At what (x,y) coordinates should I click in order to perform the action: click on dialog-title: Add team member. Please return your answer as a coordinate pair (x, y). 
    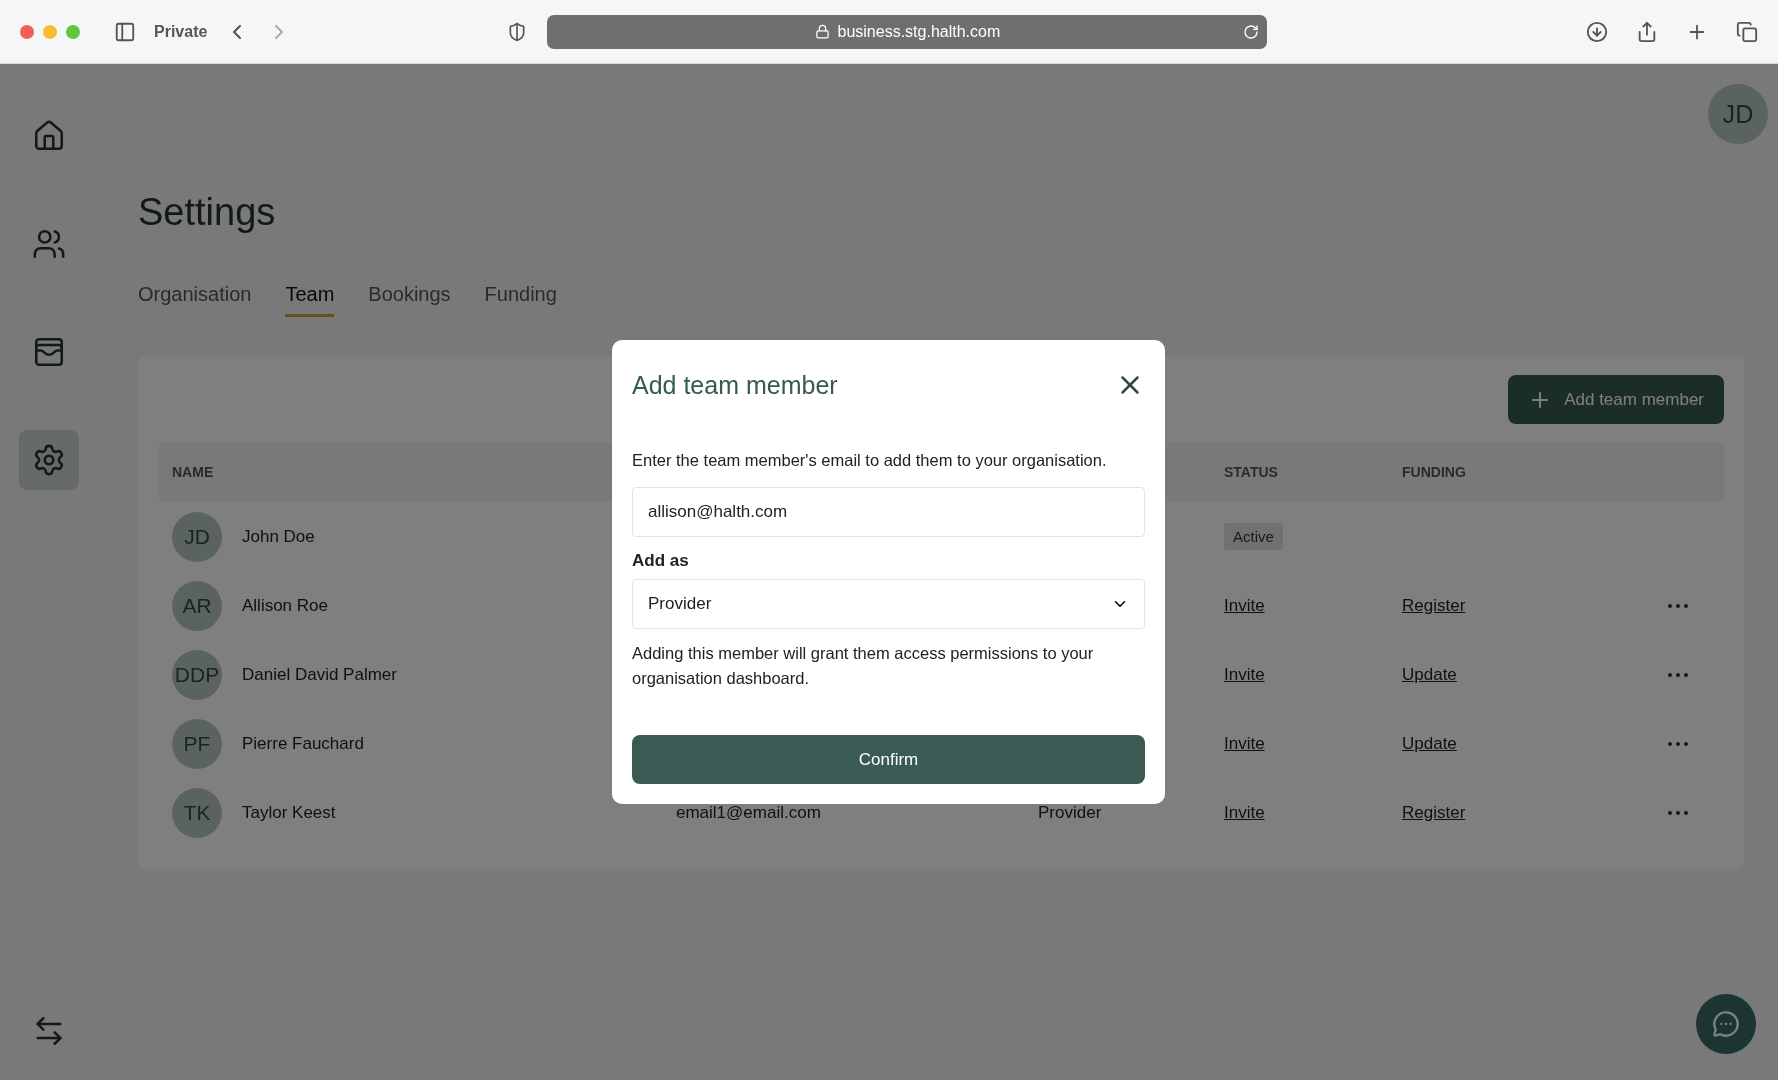
    Looking at the image, I should click on (735, 385).